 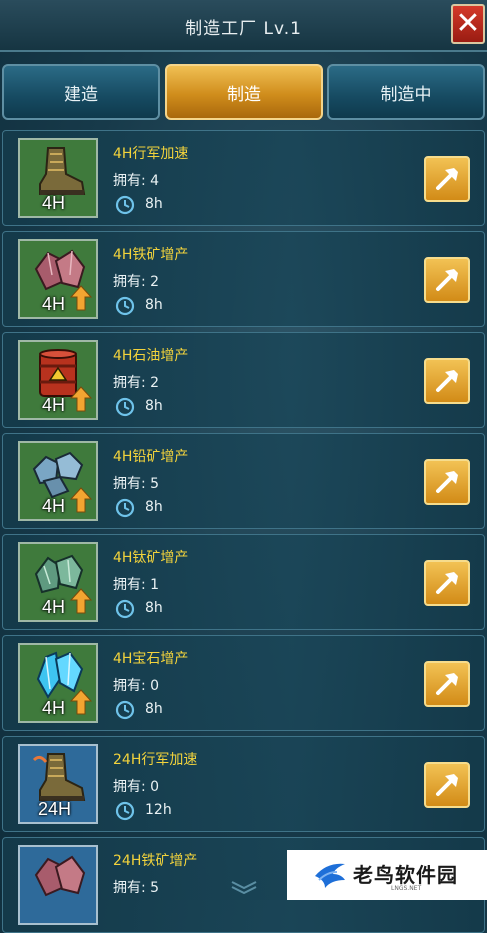 I want to click on close-icon: ✕, so click(x=468, y=23).